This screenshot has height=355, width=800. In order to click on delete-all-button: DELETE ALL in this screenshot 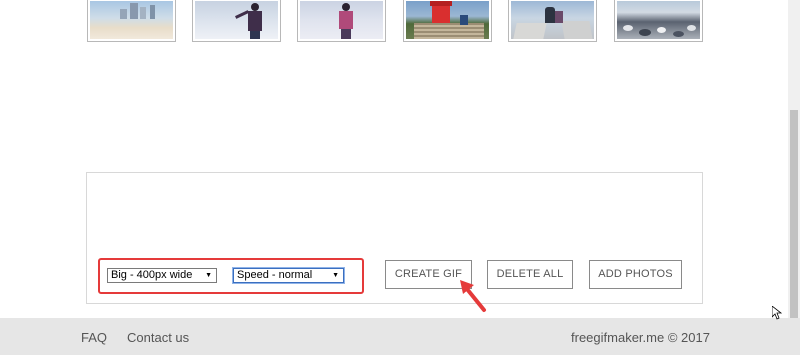, I will do `click(530, 274)`.